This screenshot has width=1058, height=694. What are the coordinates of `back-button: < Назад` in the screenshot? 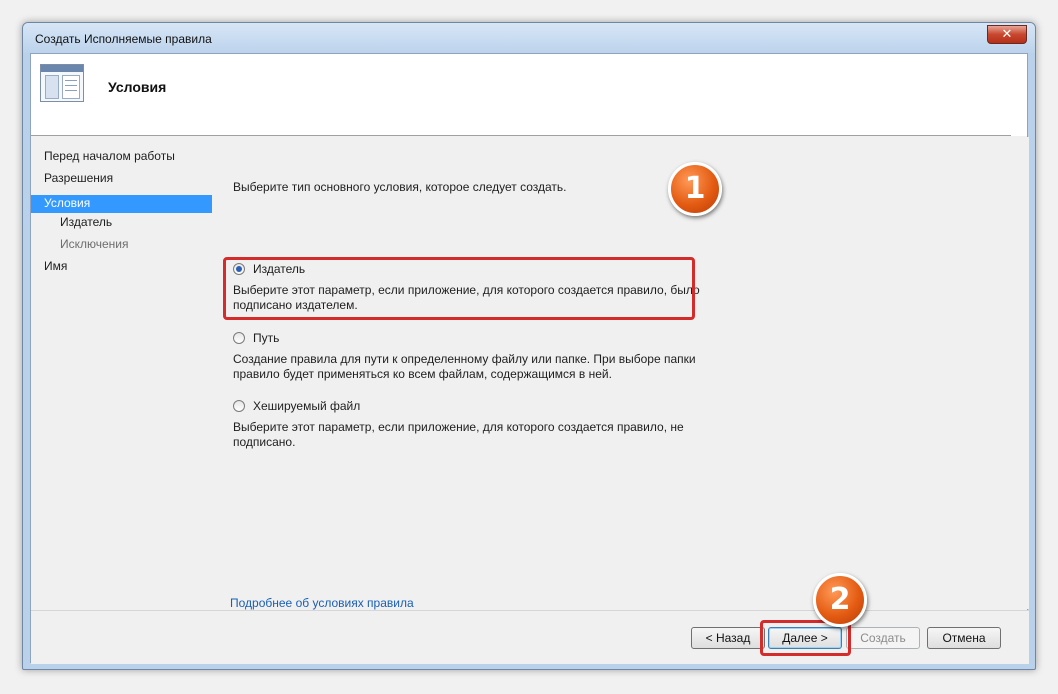 It's located at (728, 638).